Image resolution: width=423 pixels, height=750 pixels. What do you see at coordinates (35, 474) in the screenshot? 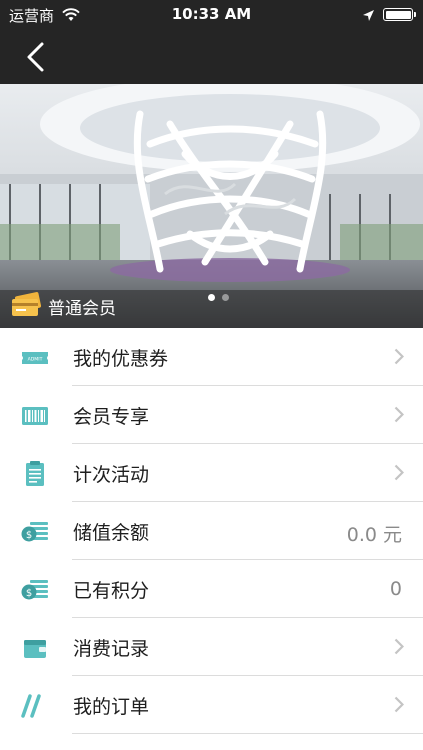
I see `clipboard-icon` at bounding box center [35, 474].